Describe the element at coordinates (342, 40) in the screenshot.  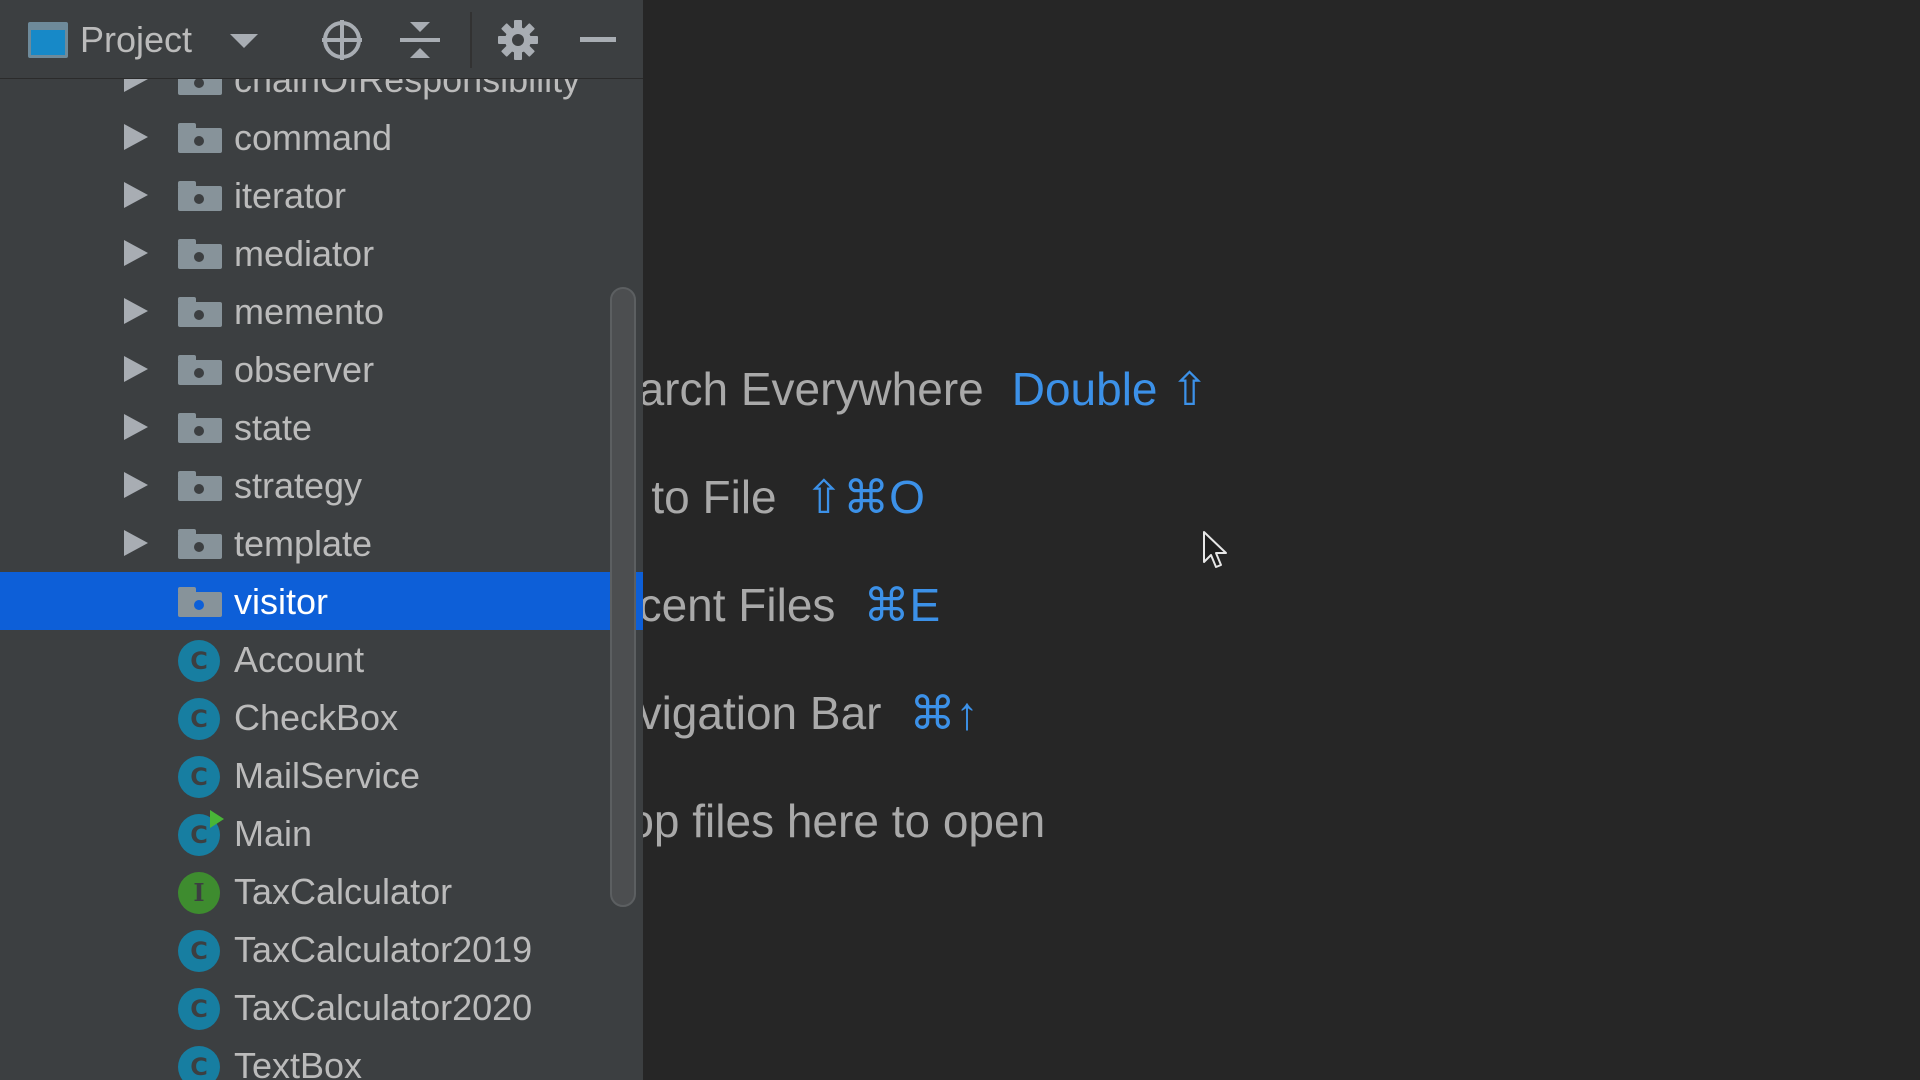
I see `locate-target-icon` at that location.